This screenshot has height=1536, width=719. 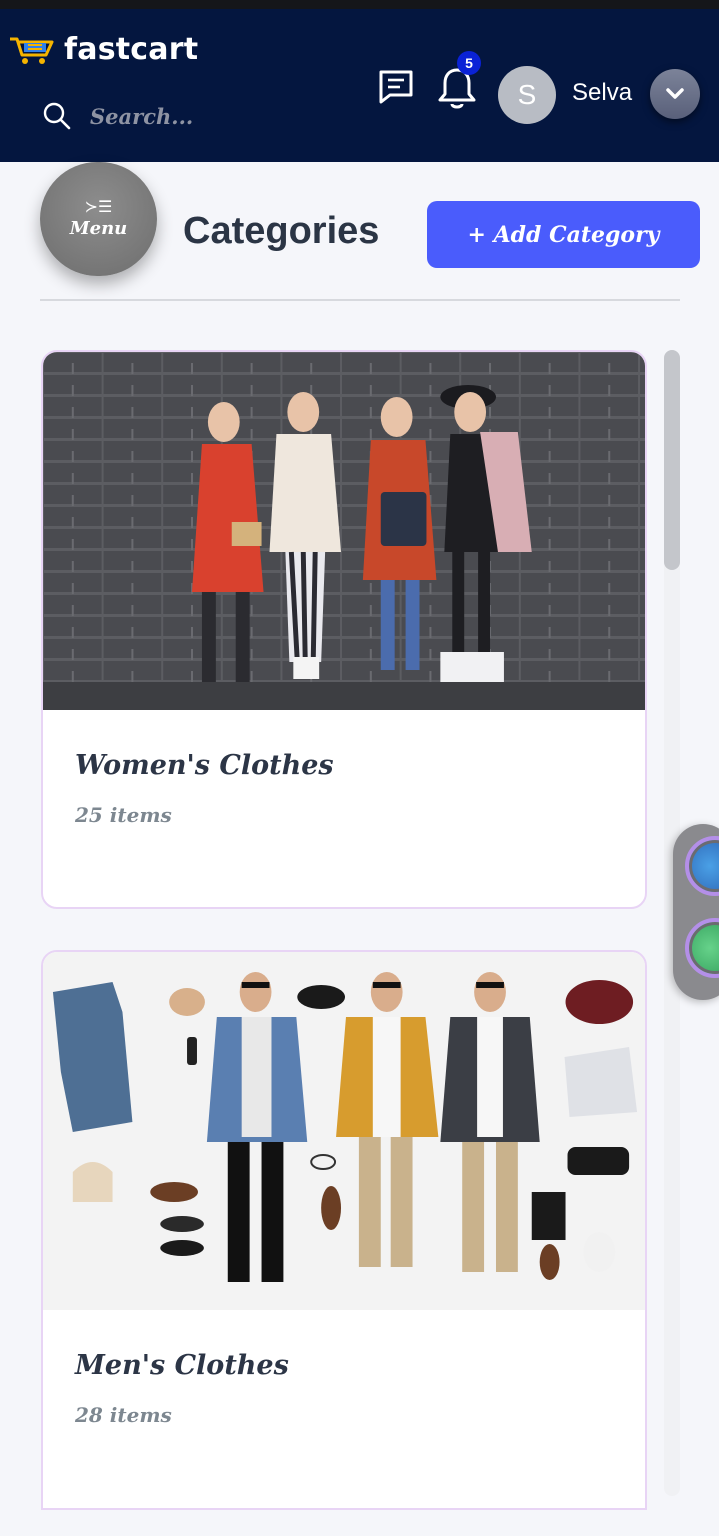 I want to click on search-bar, so click(x=156, y=116).